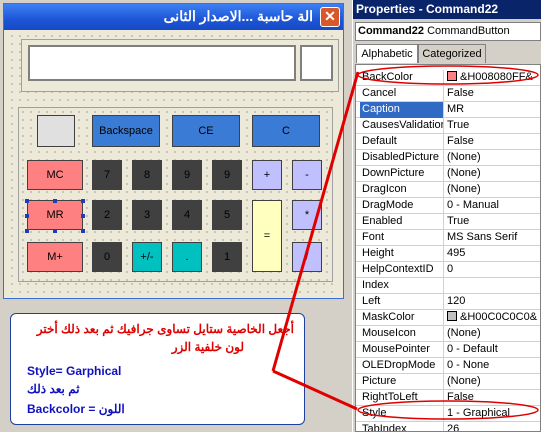 The width and height of the screenshot is (541, 432). Describe the element at coordinates (206, 131) in the screenshot. I see `ce-button: CE` at that location.